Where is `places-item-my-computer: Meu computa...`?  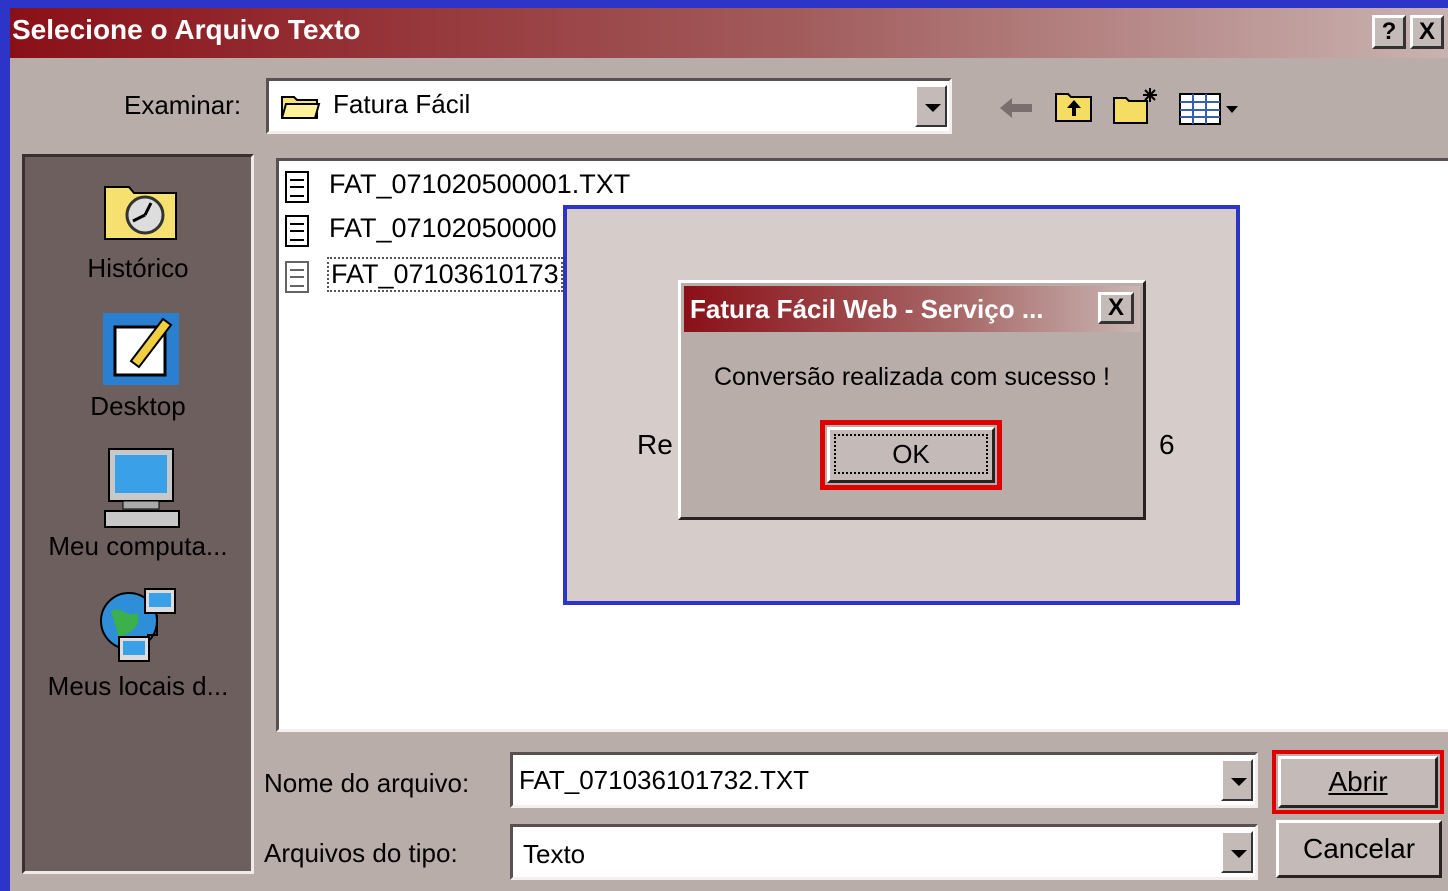 places-item-my-computer: Meu computa... is located at coordinates (138, 501).